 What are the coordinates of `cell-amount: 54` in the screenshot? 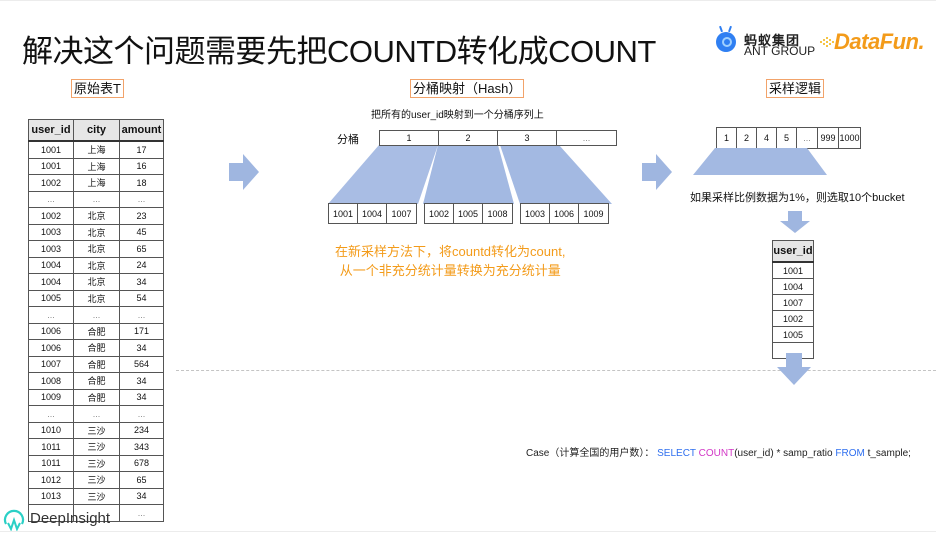 It's located at (141, 298).